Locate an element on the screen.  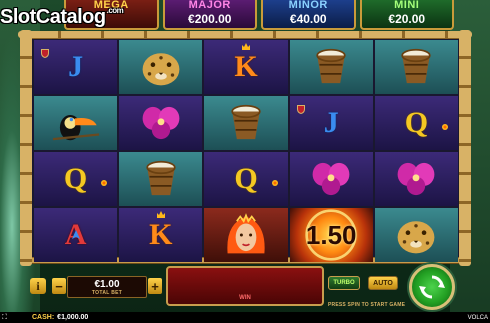
jackpot-mini: MINI €20.00 is located at coordinates (406, 15).